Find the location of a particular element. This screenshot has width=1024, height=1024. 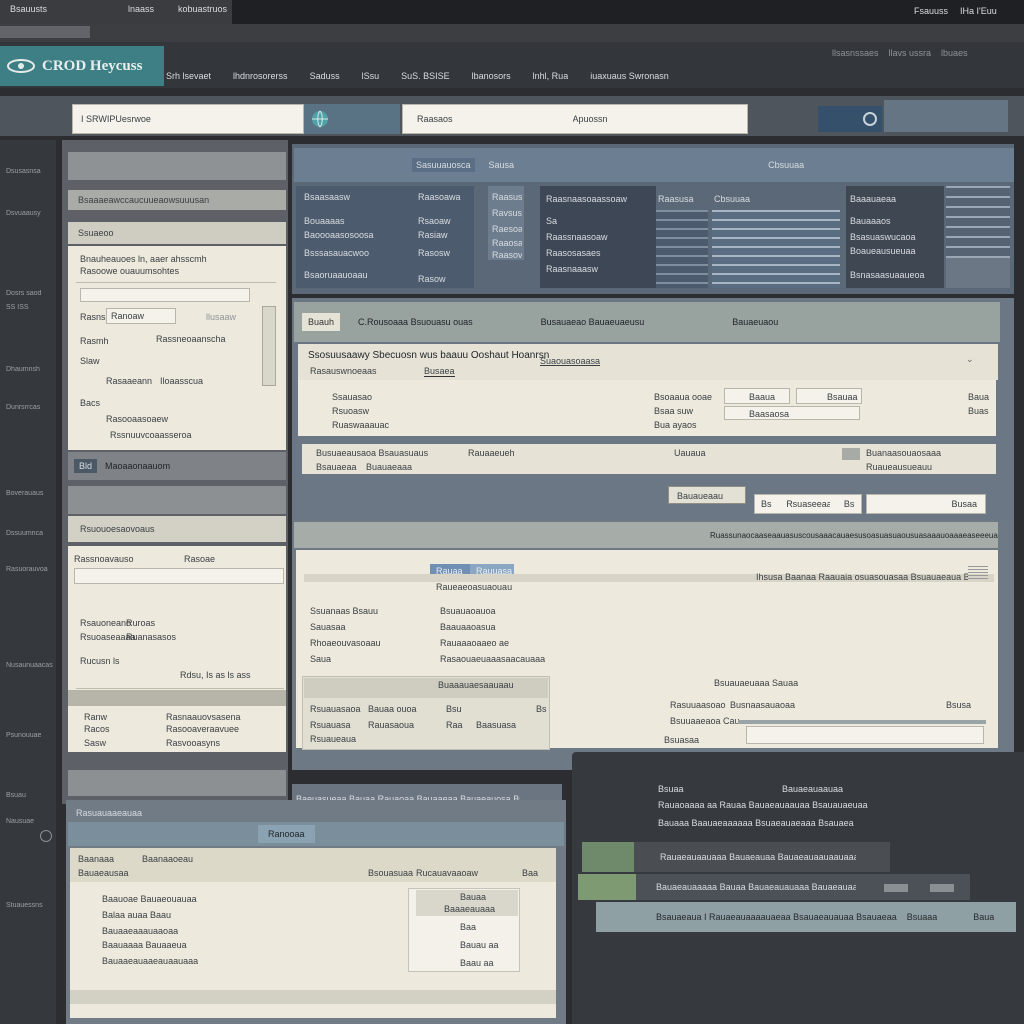

sidebar-item: Dunrsrrcas is located at coordinates (31, 408).